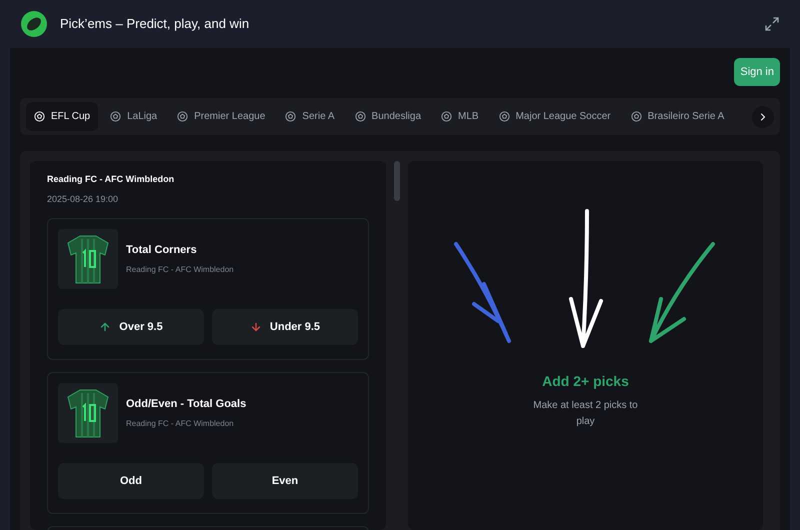 This screenshot has width=800, height=530. I want to click on app-title: Pick’ems – Predict, play, and win, so click(155, 24).